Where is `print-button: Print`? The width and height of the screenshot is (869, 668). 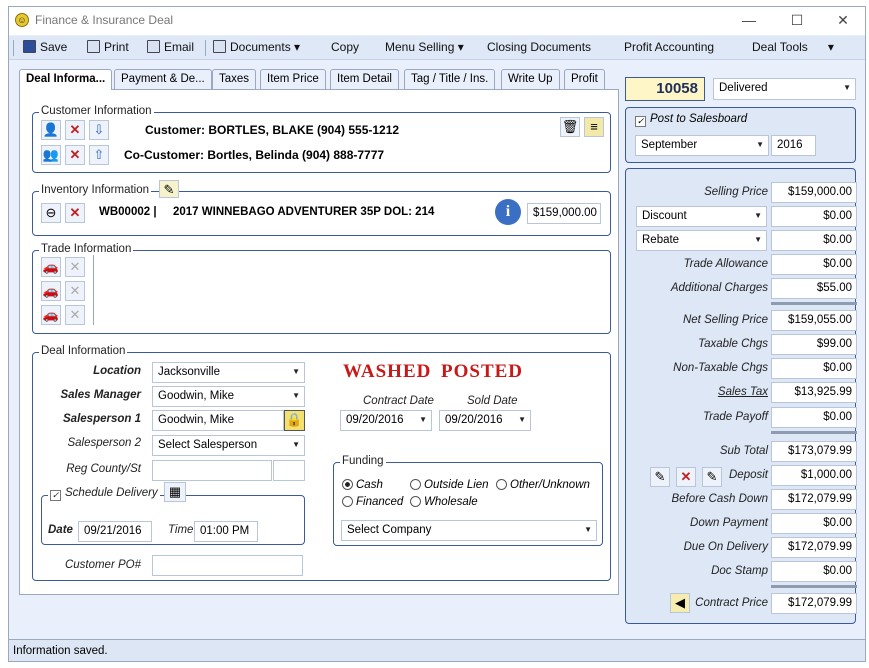 print-button: Print is located at coordinates (108, 47).